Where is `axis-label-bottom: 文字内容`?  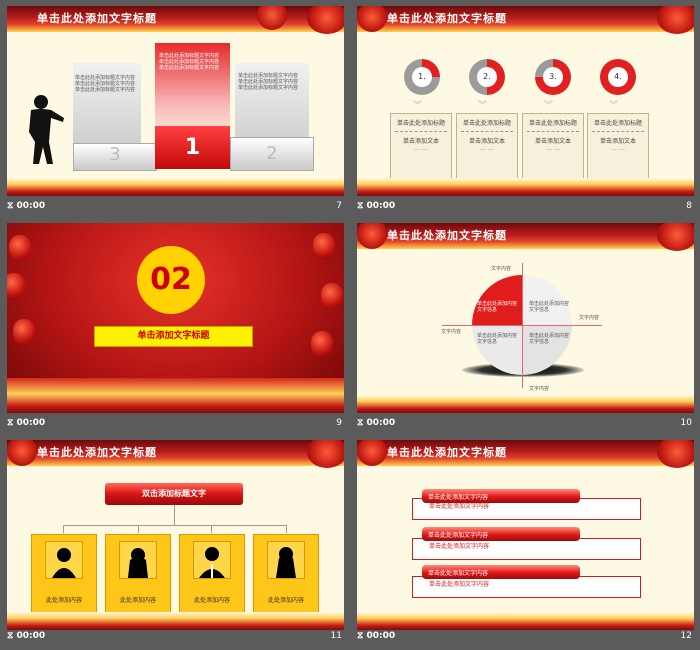 axis-label-bottom: 文字内容 is located at coordinates (539, 389).